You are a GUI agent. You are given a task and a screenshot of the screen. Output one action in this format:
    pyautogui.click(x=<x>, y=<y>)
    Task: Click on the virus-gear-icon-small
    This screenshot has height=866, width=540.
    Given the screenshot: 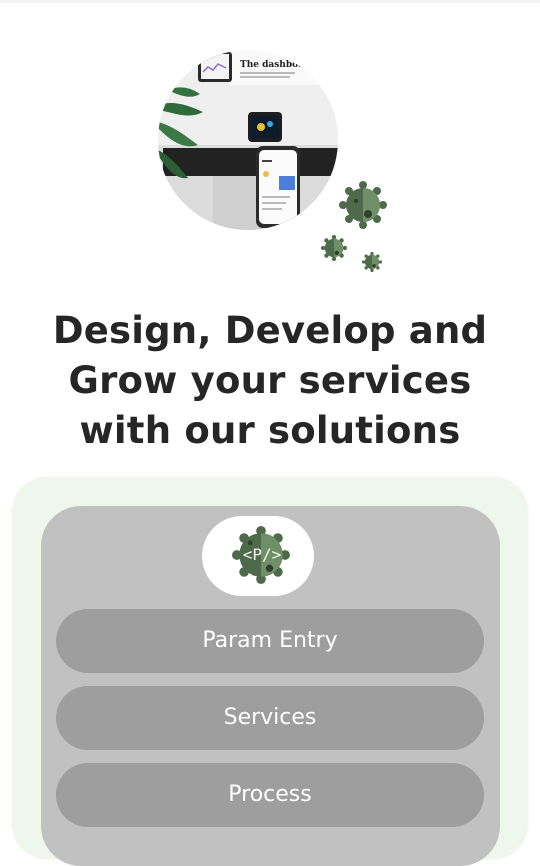 What is the action you would take?
    pyautogui.click(x=334, y=248)
    